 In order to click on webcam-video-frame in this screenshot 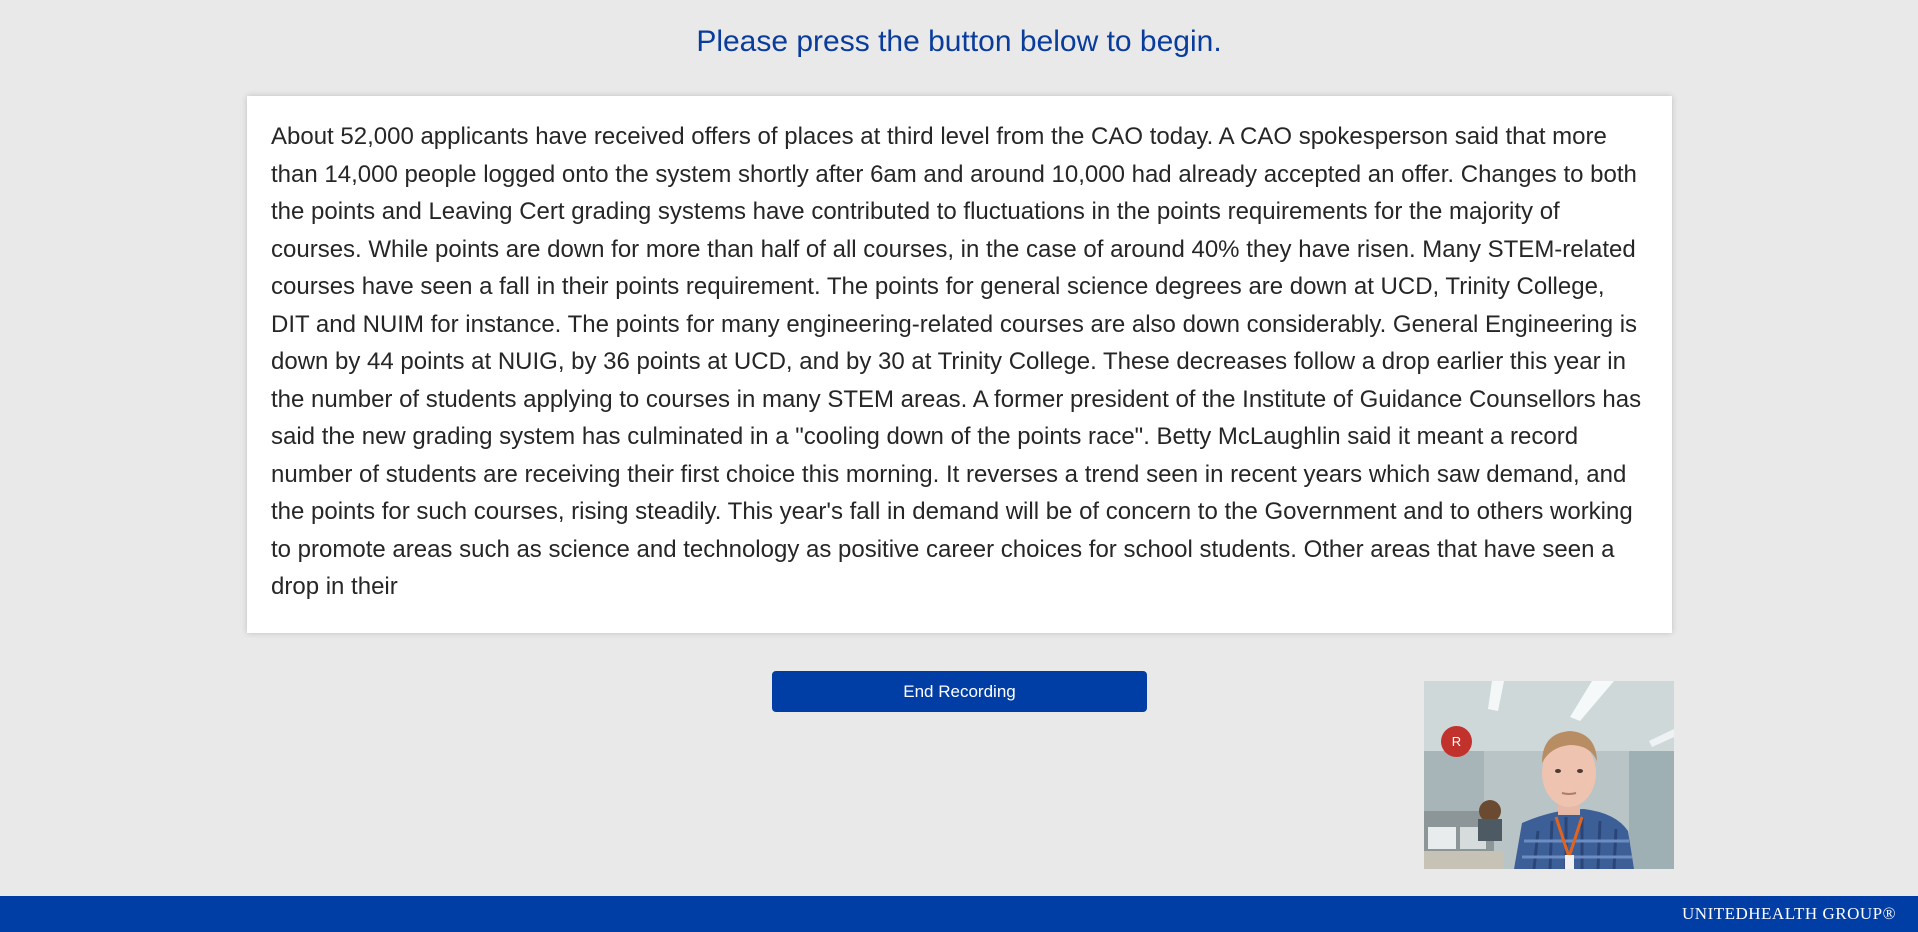, I will do `click(1549, 775)`.